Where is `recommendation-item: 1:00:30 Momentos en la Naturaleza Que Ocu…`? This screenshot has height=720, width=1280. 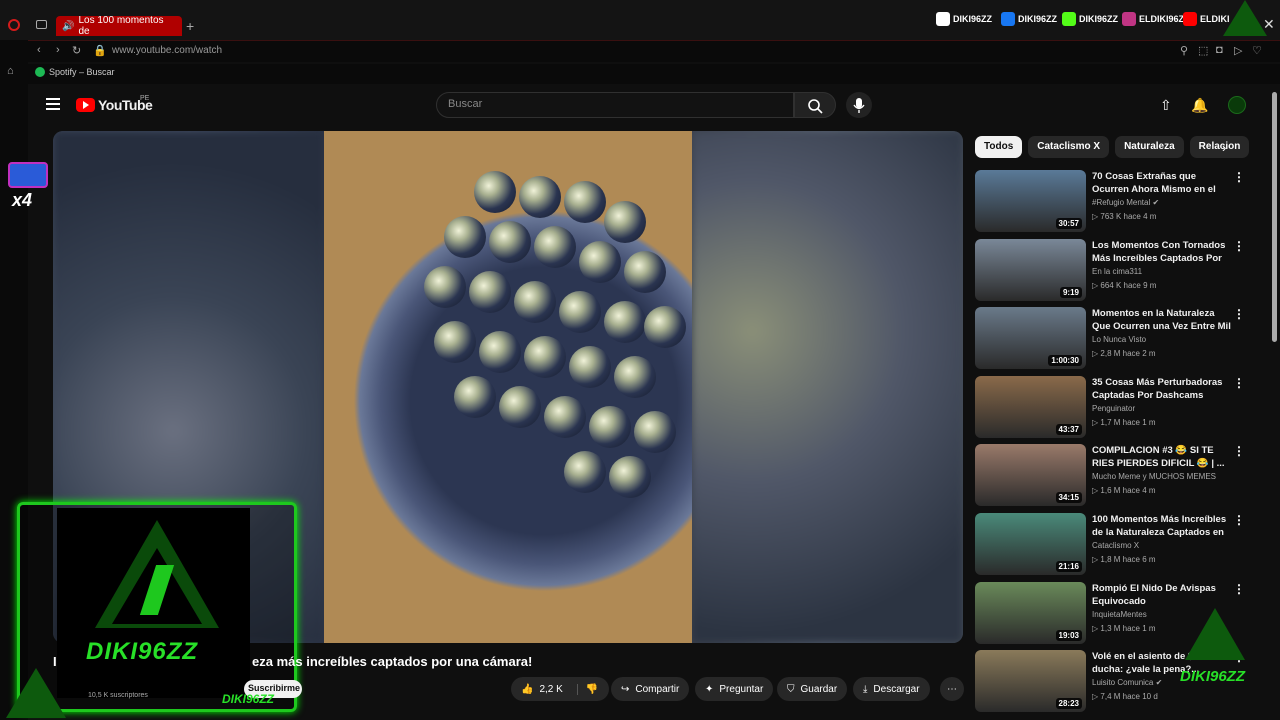 recommendation-item: 1:00:30 Momentos en la Naturaleza Que Ocu… is located at coordinates (1120, 338).